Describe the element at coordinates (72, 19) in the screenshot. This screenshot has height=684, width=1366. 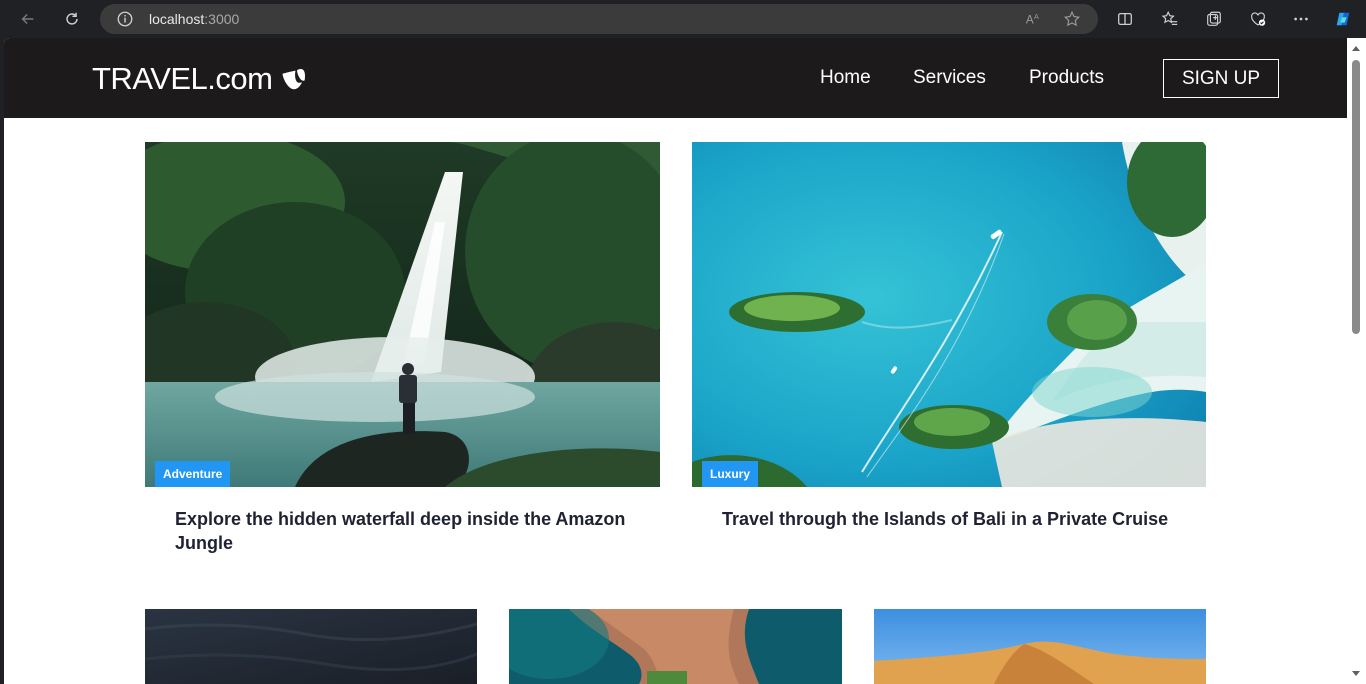
I see `refresh-icon` at that location.